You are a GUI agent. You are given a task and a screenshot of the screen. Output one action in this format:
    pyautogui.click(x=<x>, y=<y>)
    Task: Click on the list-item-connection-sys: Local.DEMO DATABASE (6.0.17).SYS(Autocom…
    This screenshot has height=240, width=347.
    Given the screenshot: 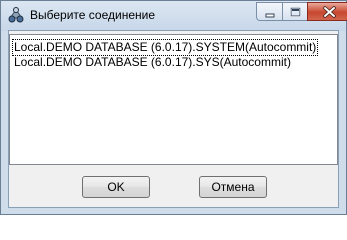 What is the action you would take?
    pyautogui.click(x=152, y=62)
    